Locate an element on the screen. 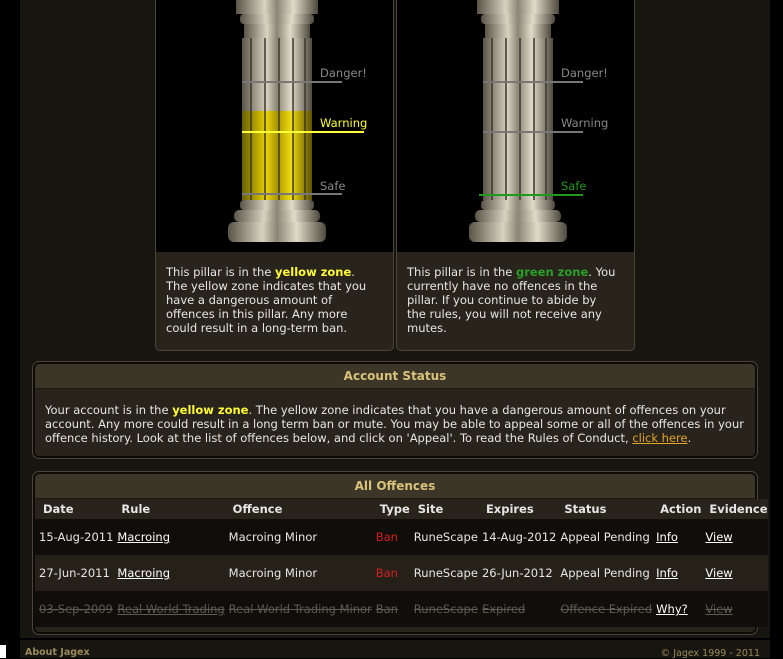 The height and width of the screenshot is (659, 783). col-evidence: Evidence is located at coordinates (734, 509).